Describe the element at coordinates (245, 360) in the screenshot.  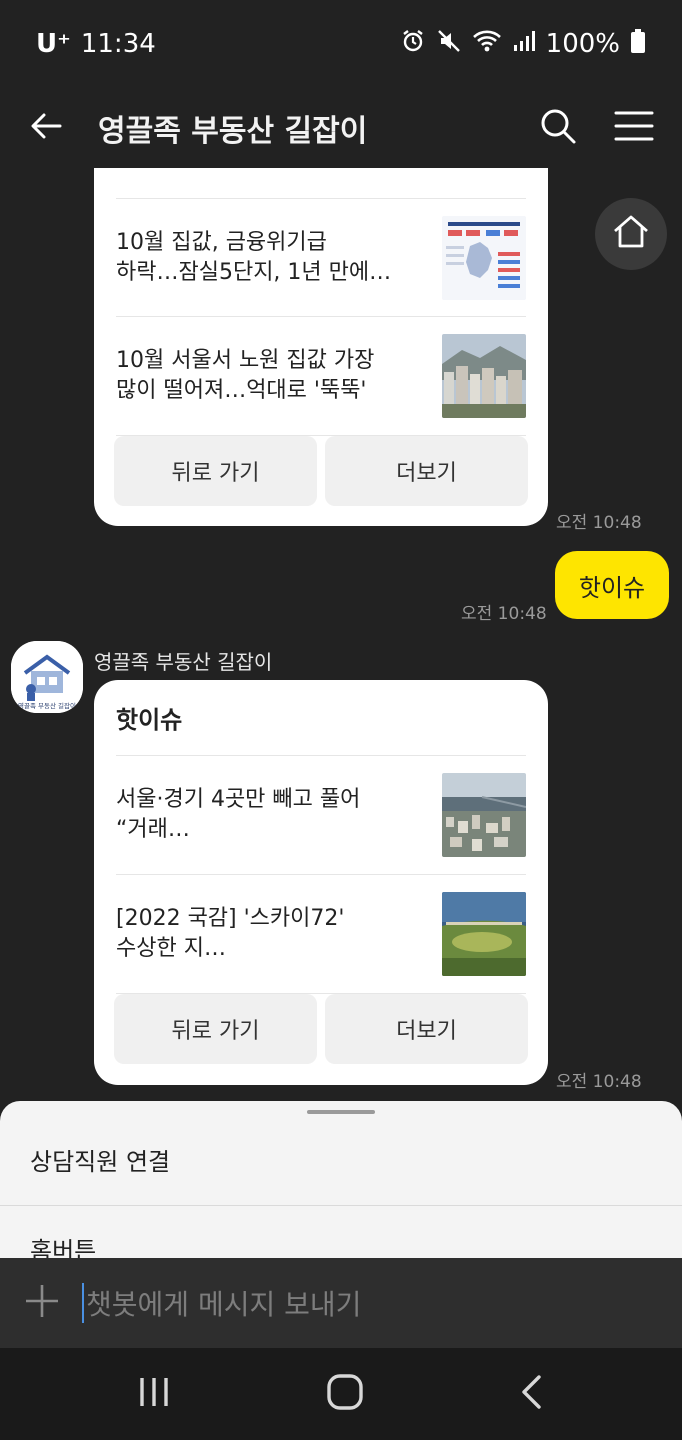
I see `news-headline-line: 10월 서울서 노원 집값 가장` at that location.